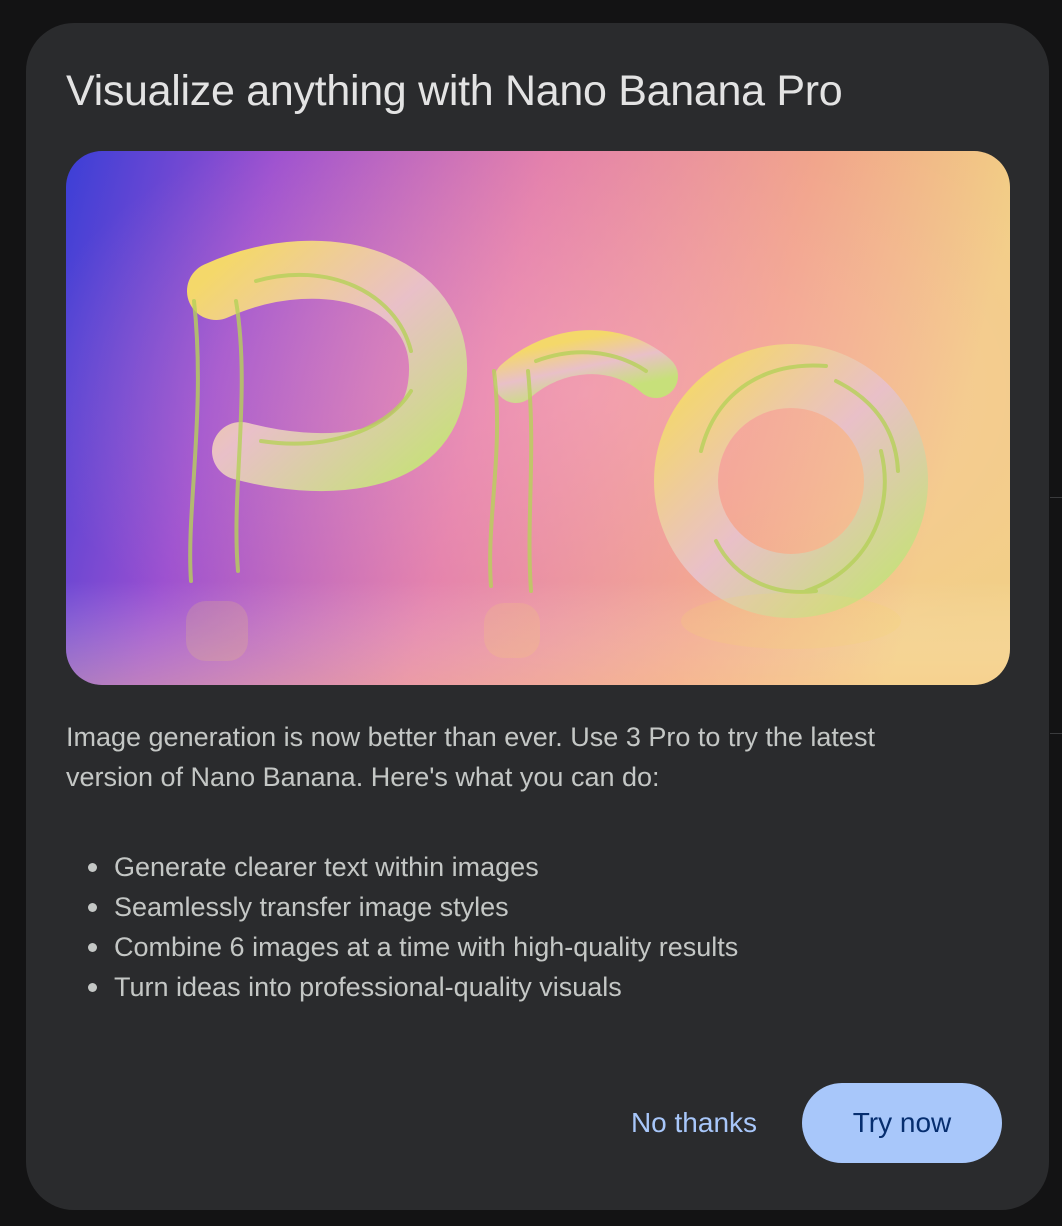 This screenshot has width=1062, height=1226. I want to click on list-item: Seamlessly transfer image styles, so click(402, 907).